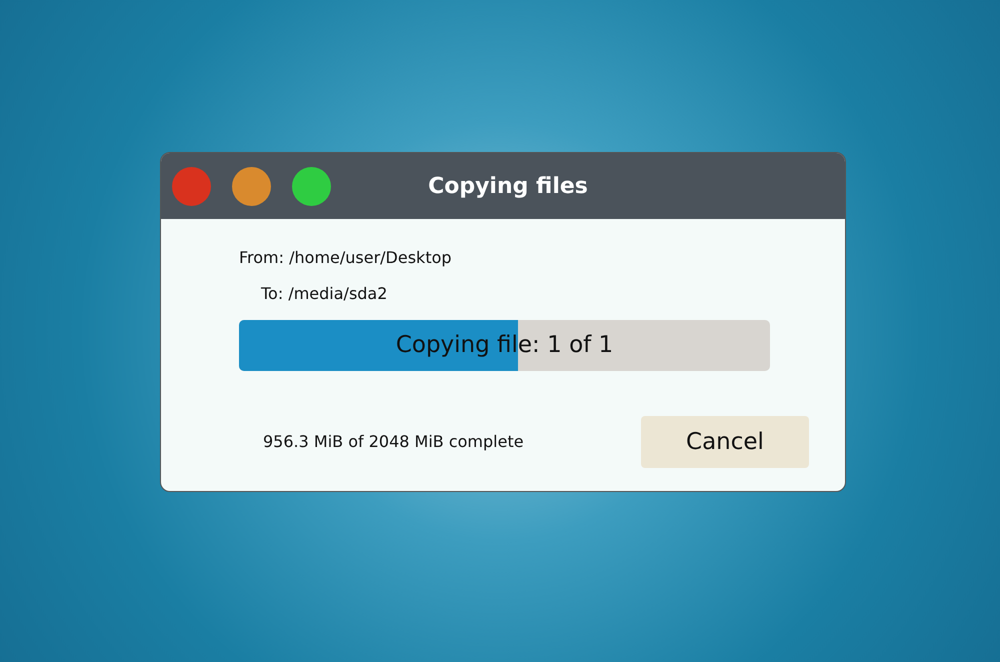  I want to click on source-path: From: /home/user/Desktop, so click(345, 258).